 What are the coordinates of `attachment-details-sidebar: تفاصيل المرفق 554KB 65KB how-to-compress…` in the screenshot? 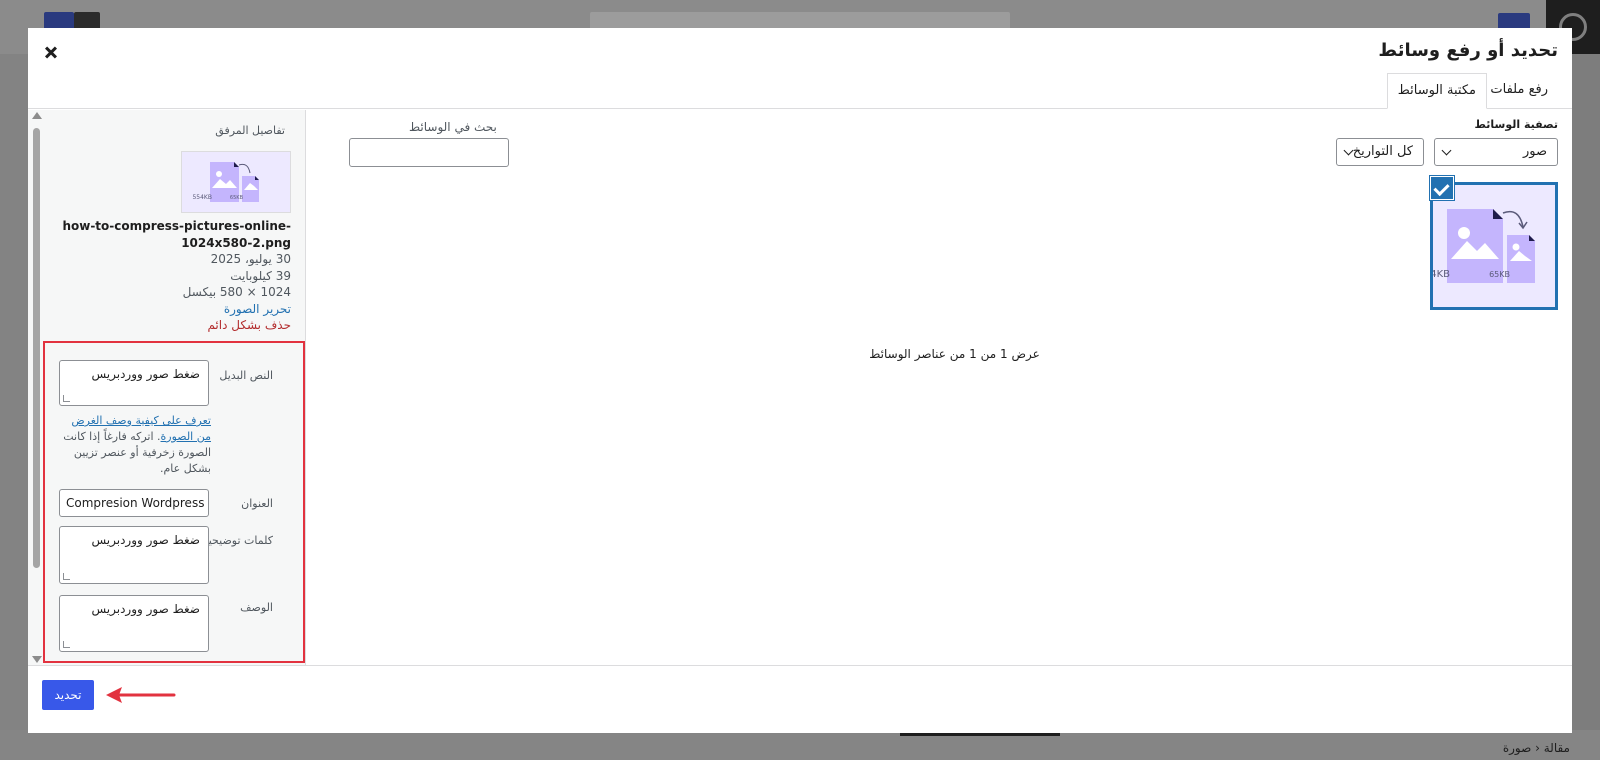 It's located at (167, 387).